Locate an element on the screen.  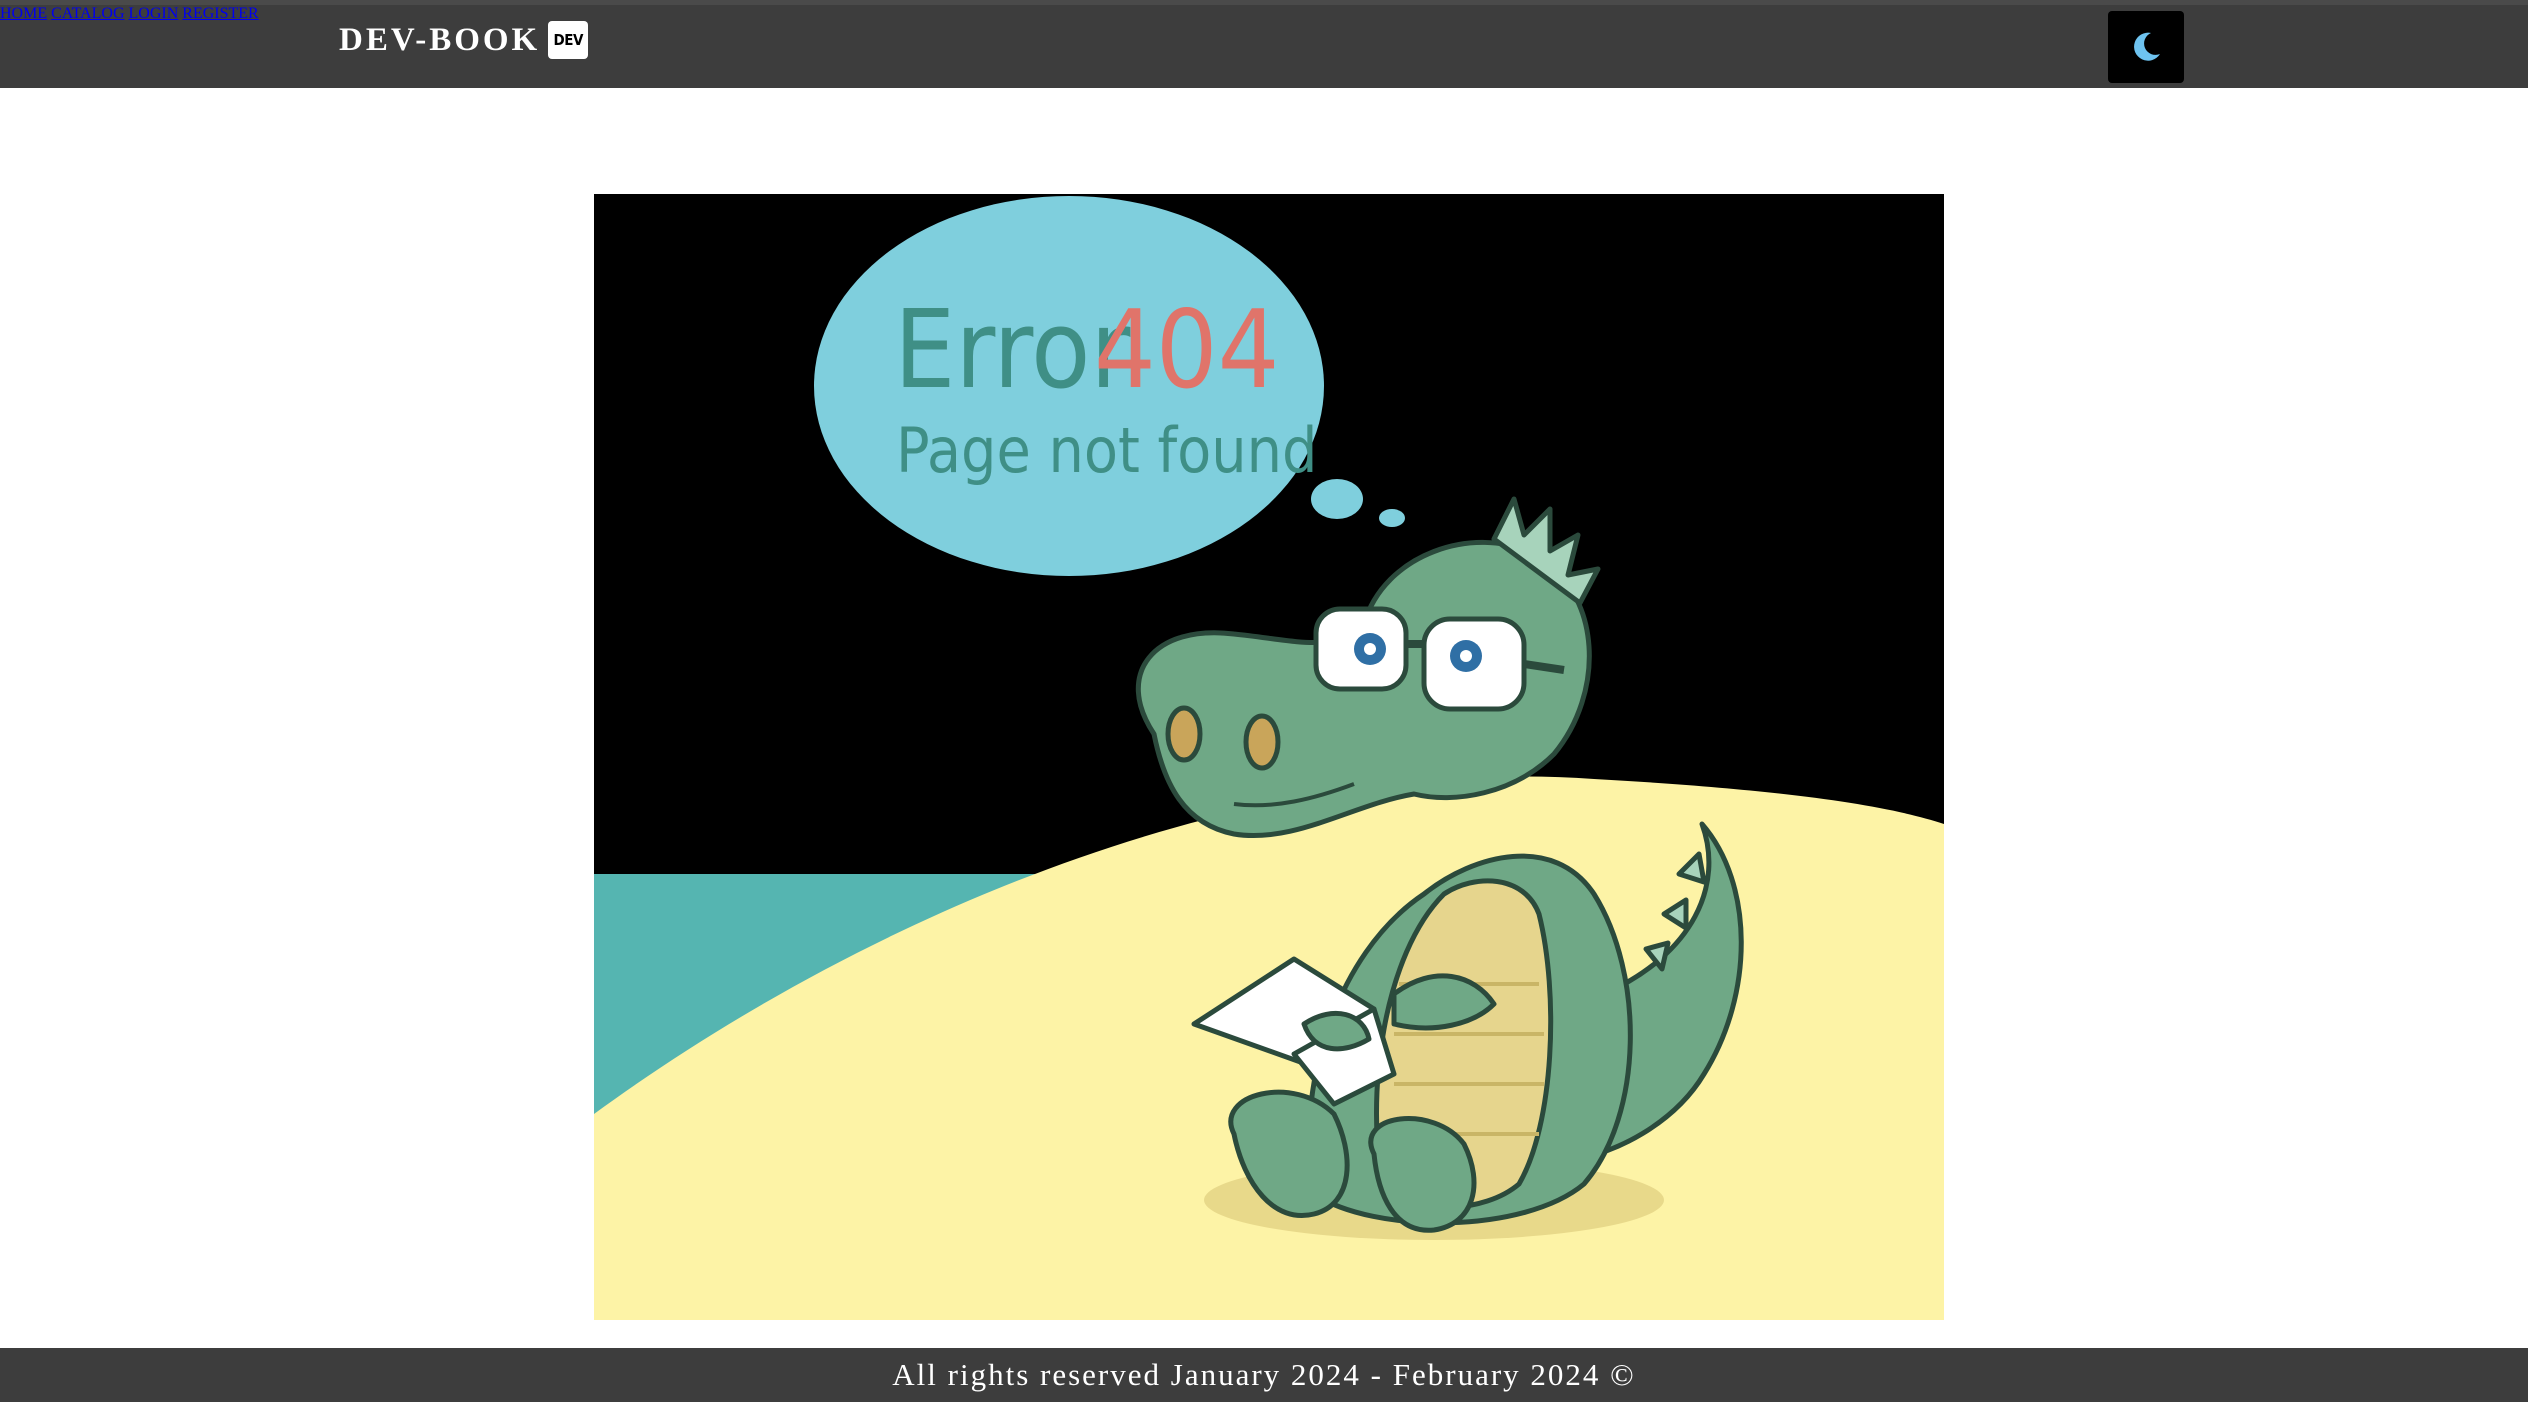
dev-badge-icon: DEV is located at coordinates (568, 40).